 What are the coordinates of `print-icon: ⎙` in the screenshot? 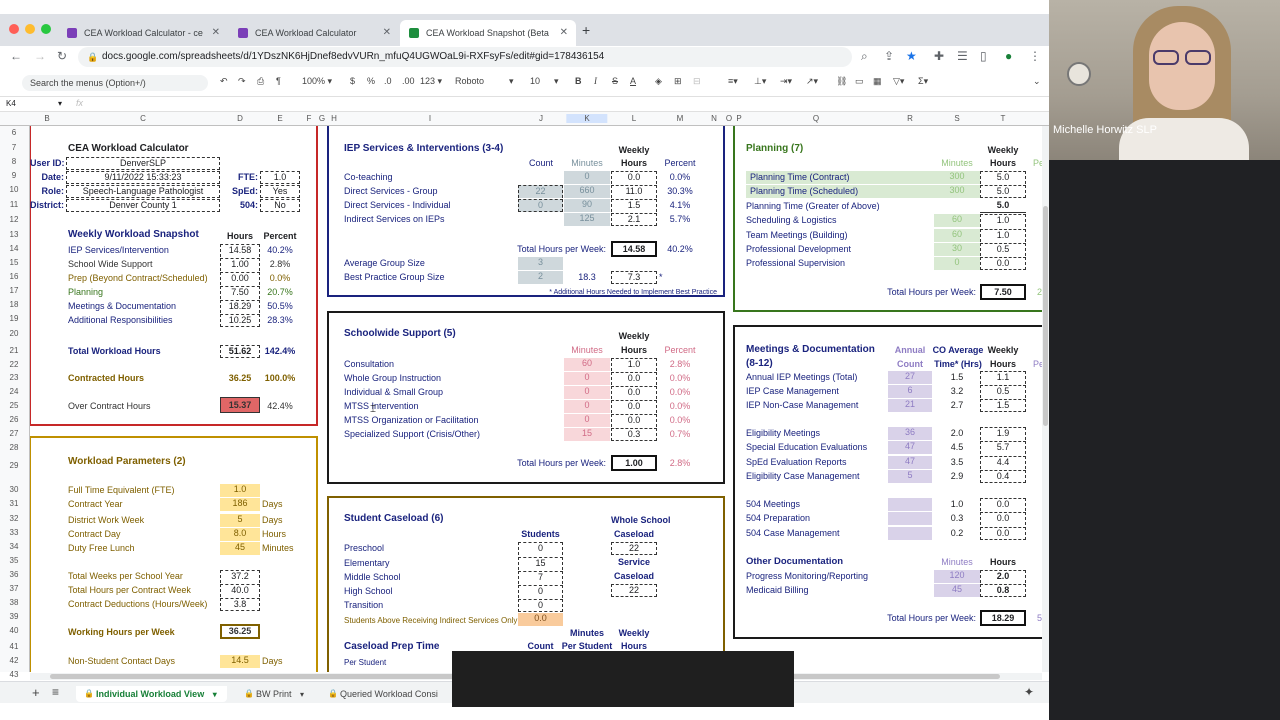 It's located at (260, 81).